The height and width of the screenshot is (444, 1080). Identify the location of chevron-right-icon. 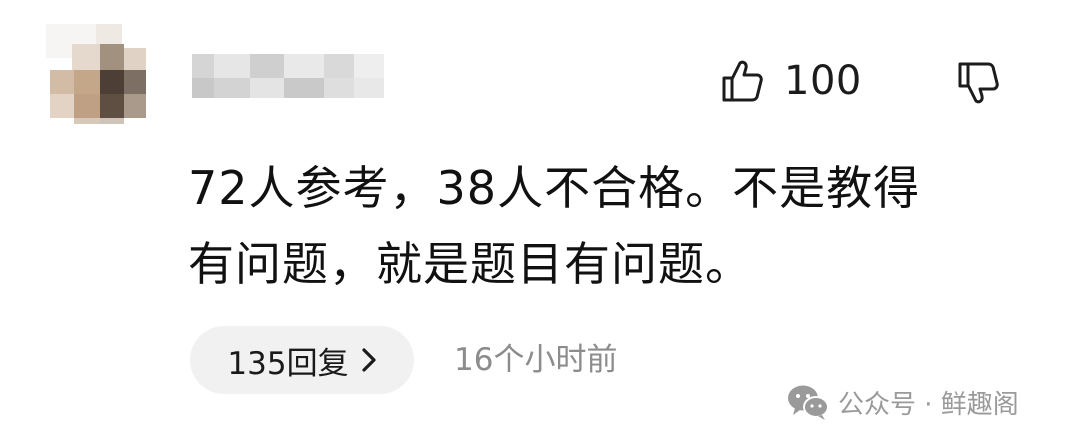
(368, 360).